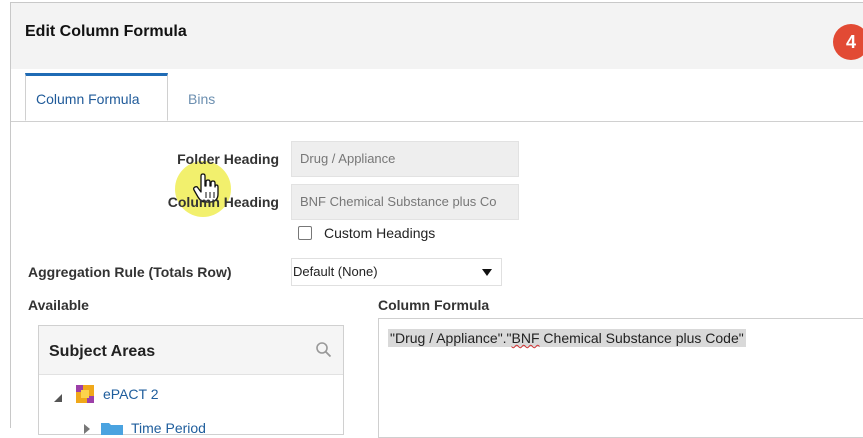  I want to click on subject-areas-title: Subject Areas, so click(102, 351).